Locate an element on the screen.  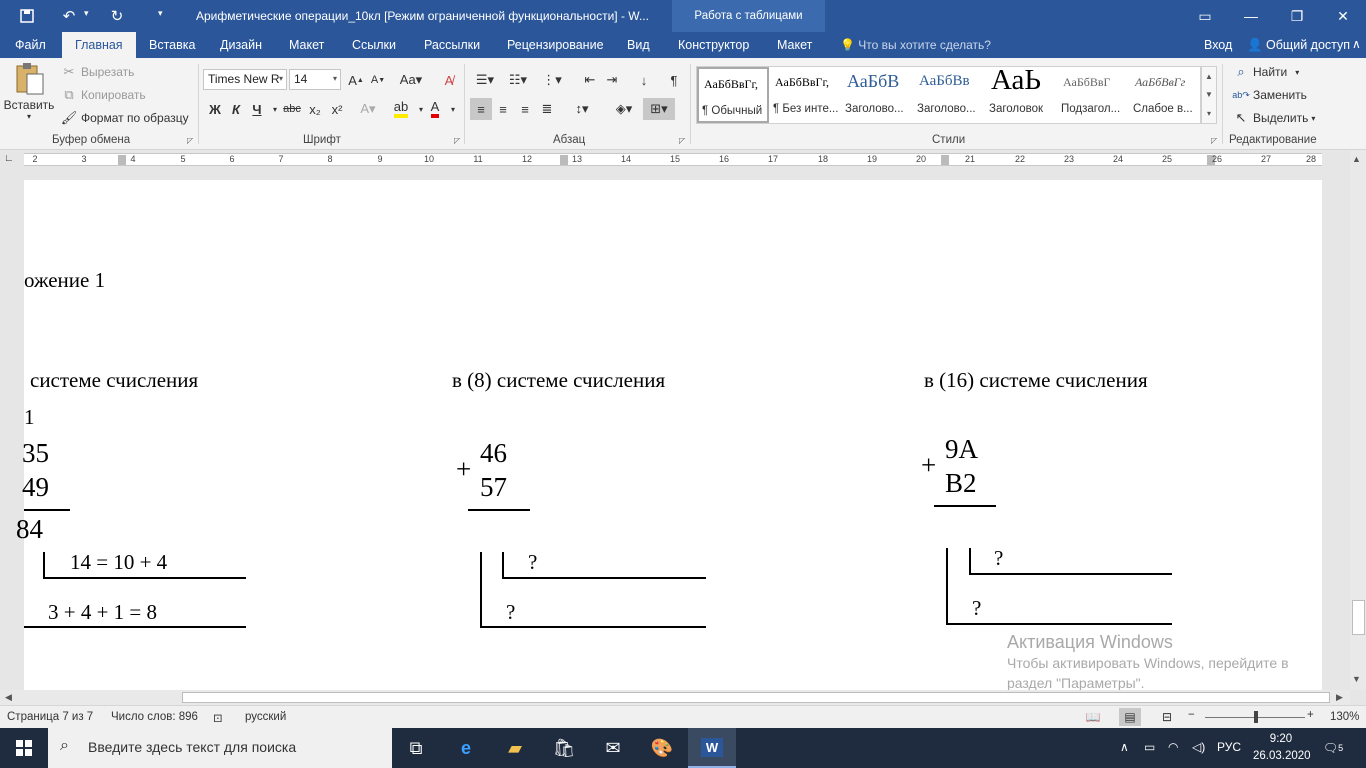
tab-file: Файл is located at coordinates (30, 45).